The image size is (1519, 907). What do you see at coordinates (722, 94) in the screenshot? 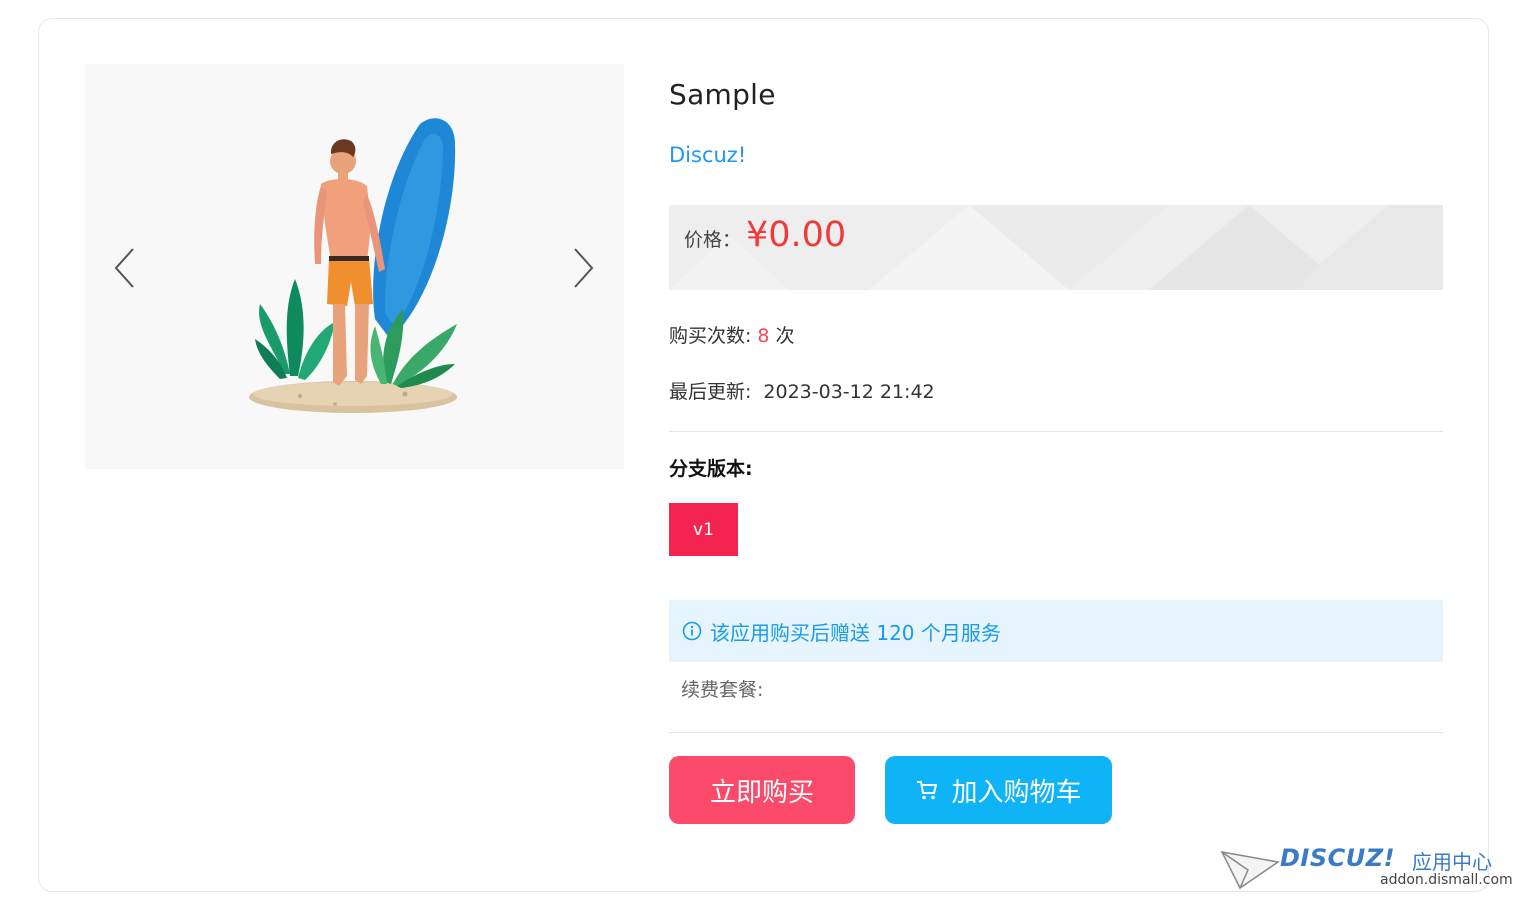
I see `product-title: Sample` at bounding box center [722, 94].